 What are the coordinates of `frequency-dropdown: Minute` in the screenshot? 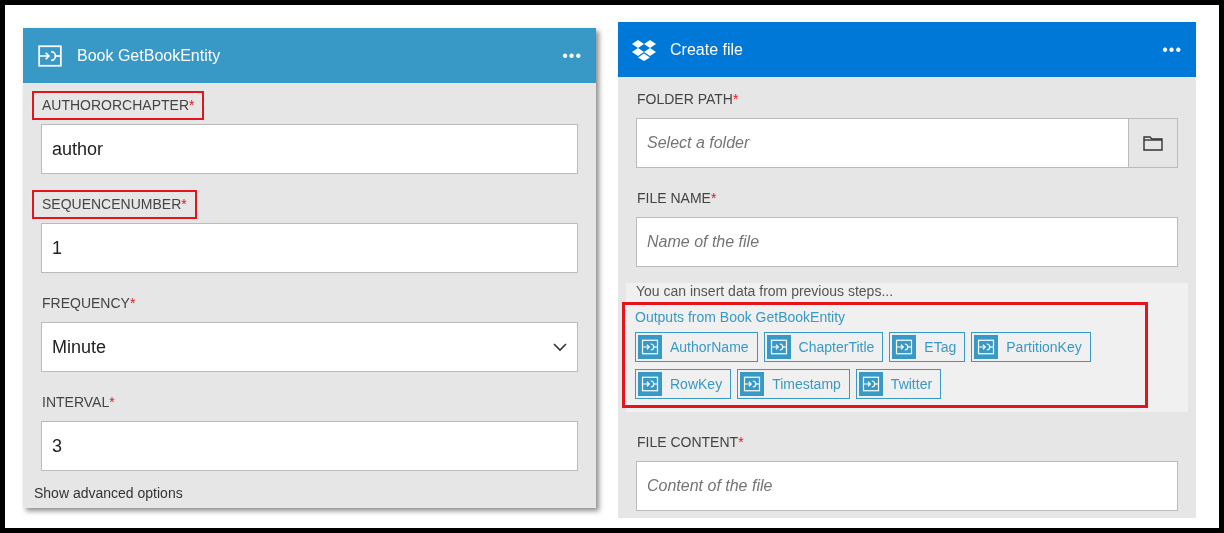 It's located at (309, 347).